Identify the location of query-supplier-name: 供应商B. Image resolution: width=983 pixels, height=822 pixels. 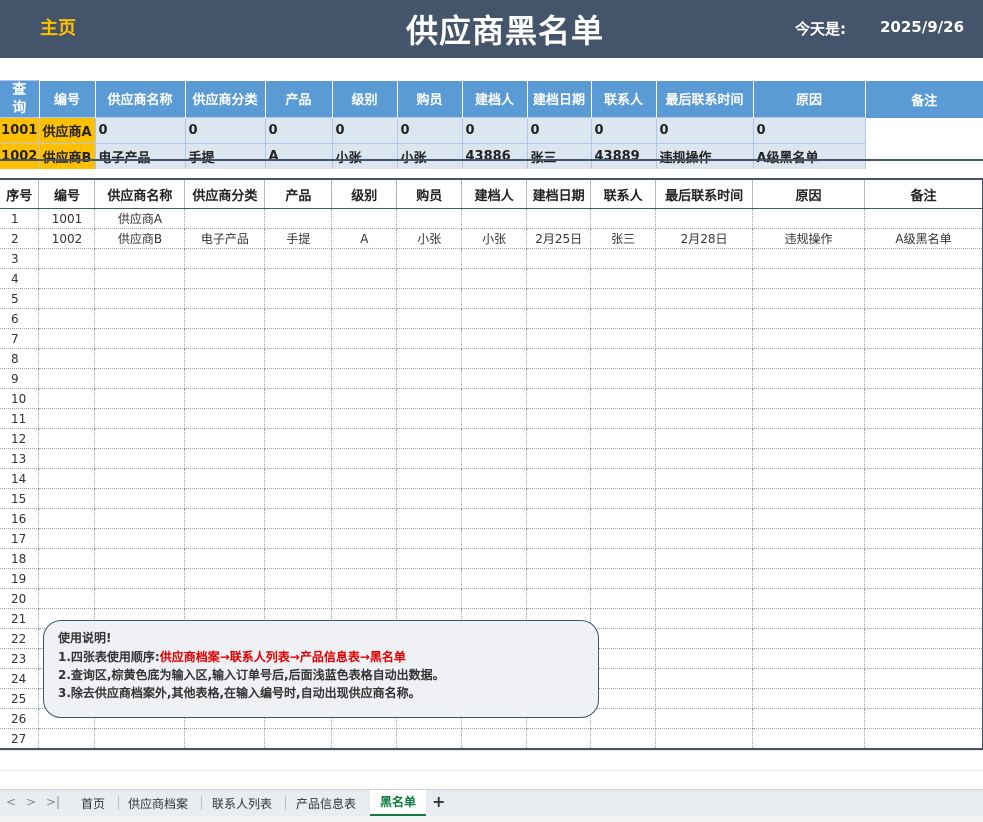
(67, 156).